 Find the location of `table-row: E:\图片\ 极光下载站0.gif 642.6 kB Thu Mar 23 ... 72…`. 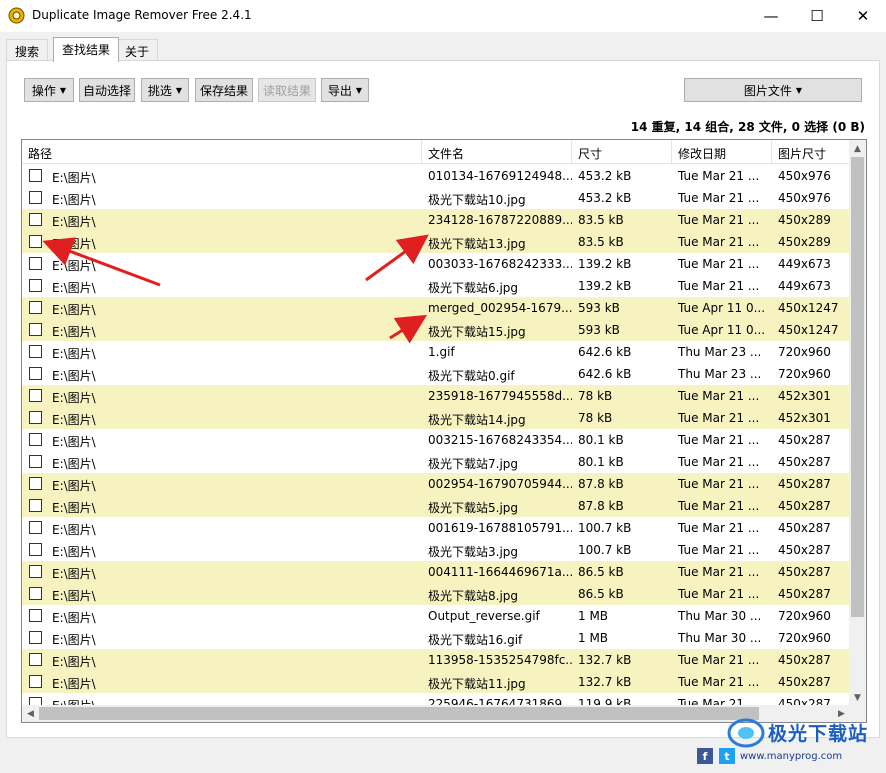

table-row: E:\图片\ 极光下载站0.gif 642.6 kB Thu Mar 23 ... 72… is located at coordinates (436, 374).